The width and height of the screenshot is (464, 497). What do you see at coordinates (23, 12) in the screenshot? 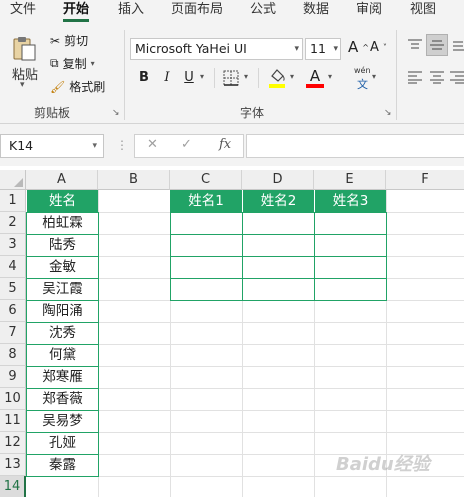
I see `tab-file: 文件` at bounding box center [23, 12].